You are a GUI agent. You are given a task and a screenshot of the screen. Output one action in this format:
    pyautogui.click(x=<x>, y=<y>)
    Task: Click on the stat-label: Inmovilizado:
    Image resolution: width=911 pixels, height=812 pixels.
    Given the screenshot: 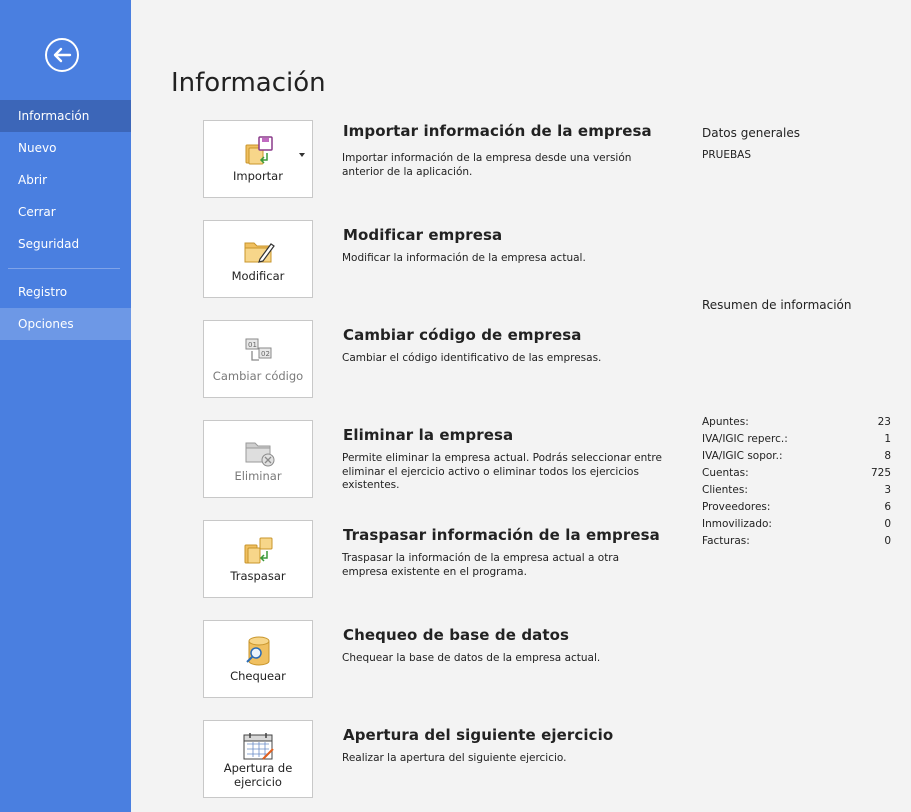 What is the action you would take?
    pyautogui.click(x=737, y=524)
    